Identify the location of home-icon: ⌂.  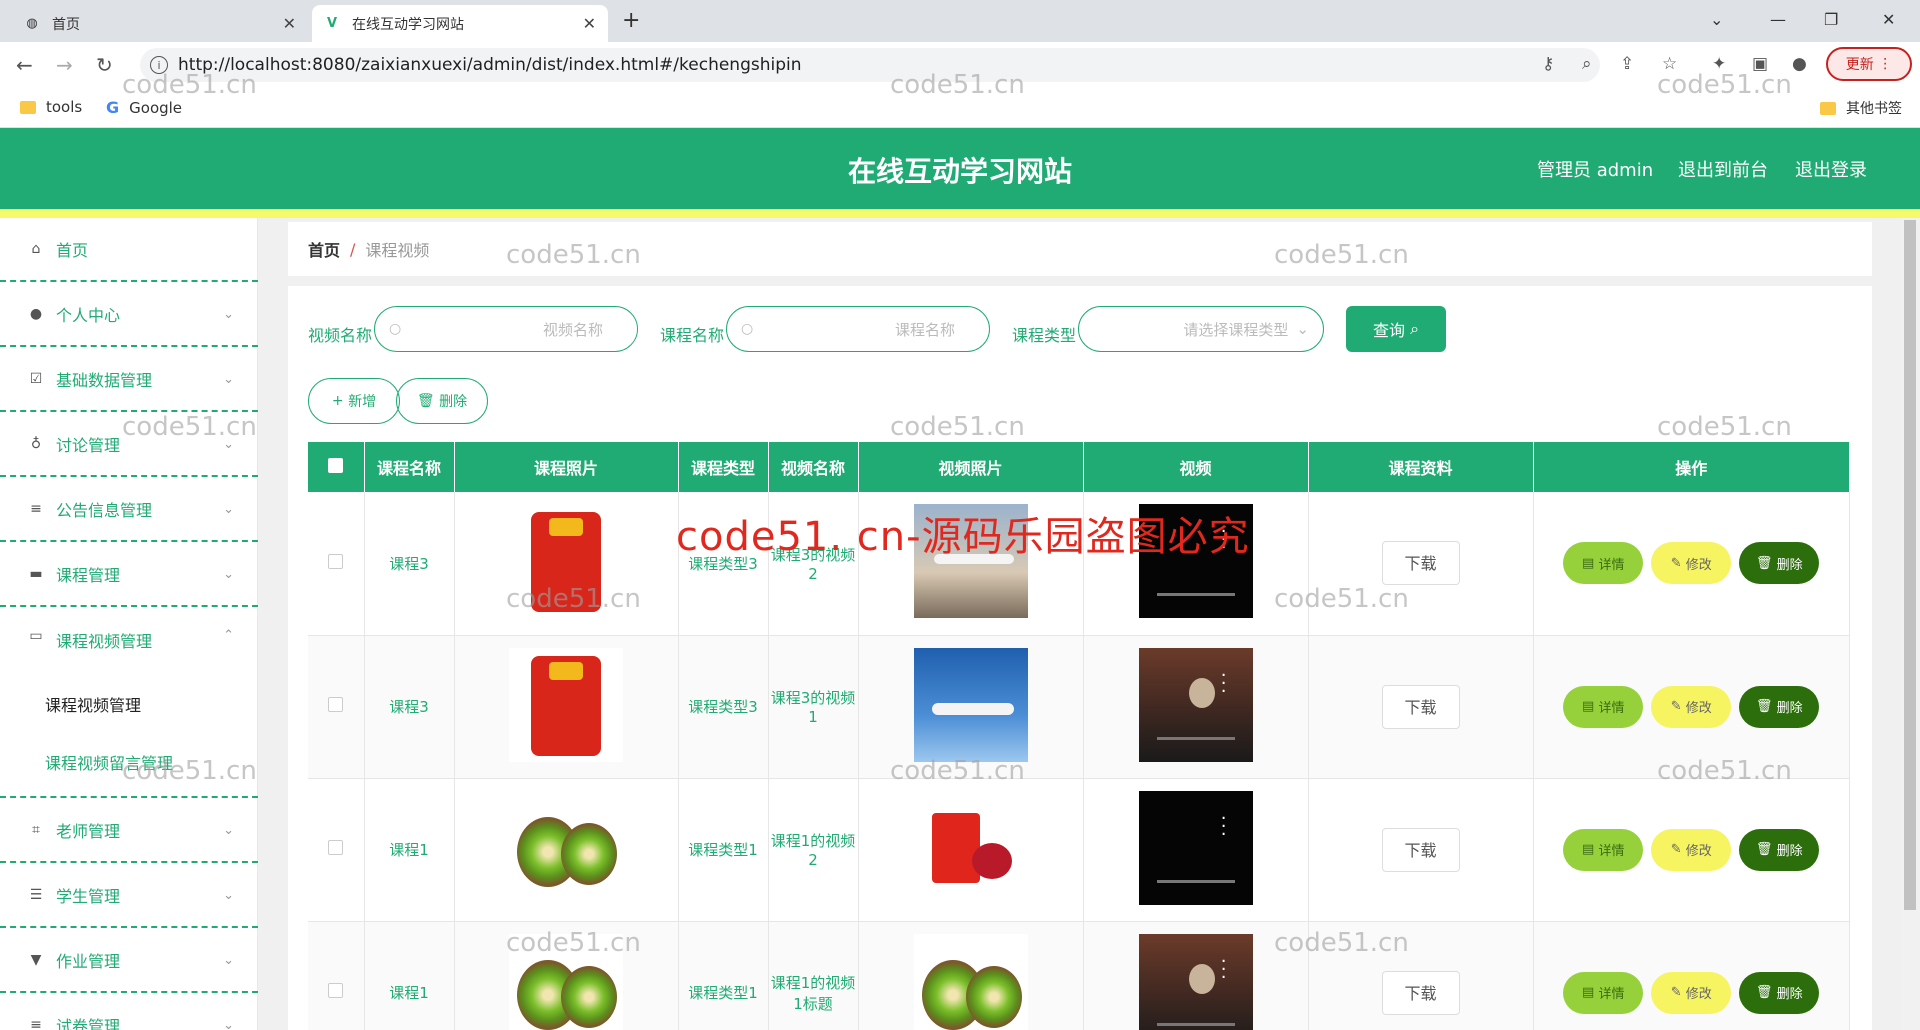
(36, 249).